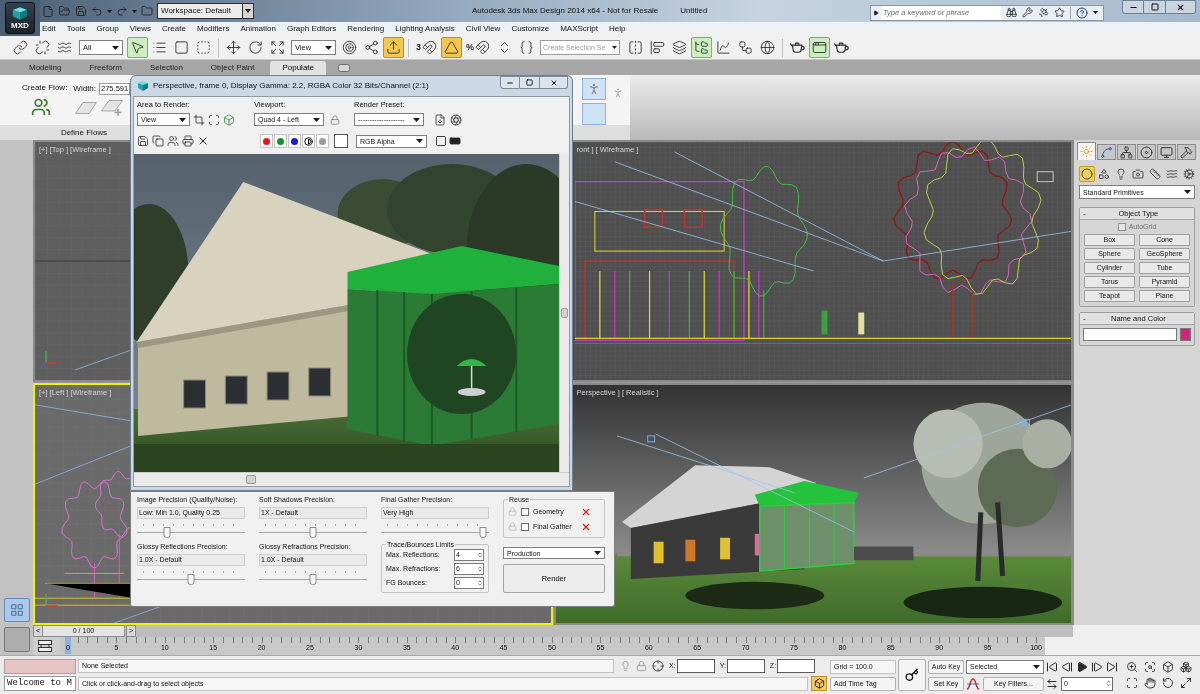 This screenshot has height=694, width=1200. Describe the element at coordinates (1067, 666) in the screenshot. I see `previous-frame-icon` at that location.